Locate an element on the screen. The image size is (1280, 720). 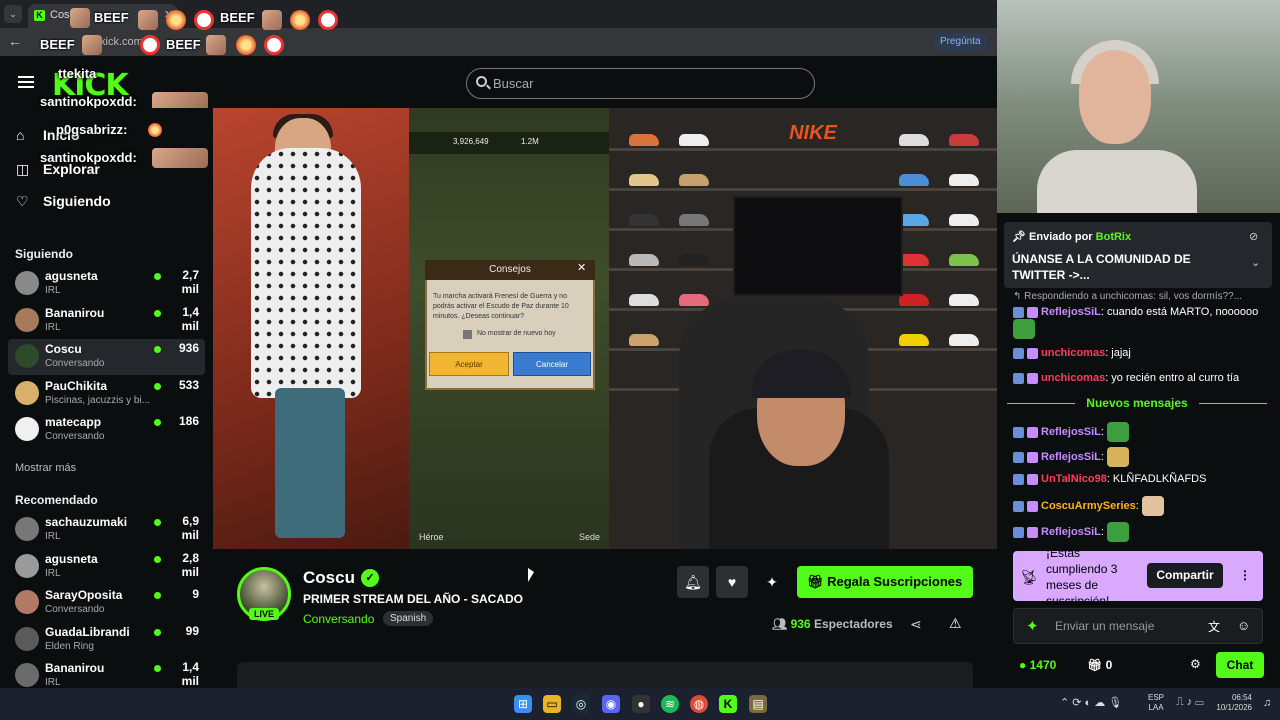
github-icon: ● is located at coordinates (641, 704).